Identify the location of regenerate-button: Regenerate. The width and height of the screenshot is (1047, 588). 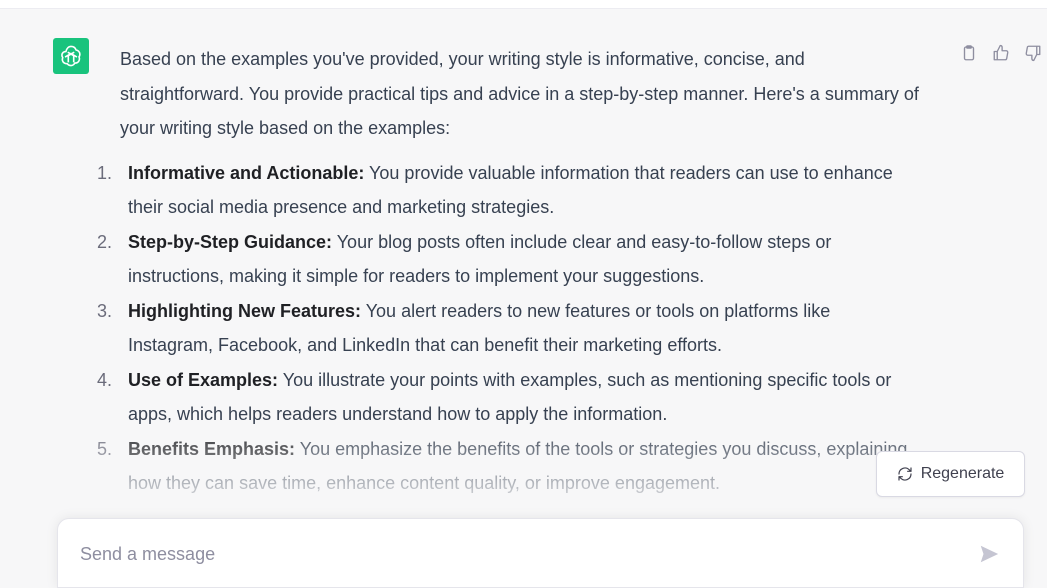
(950, 474).